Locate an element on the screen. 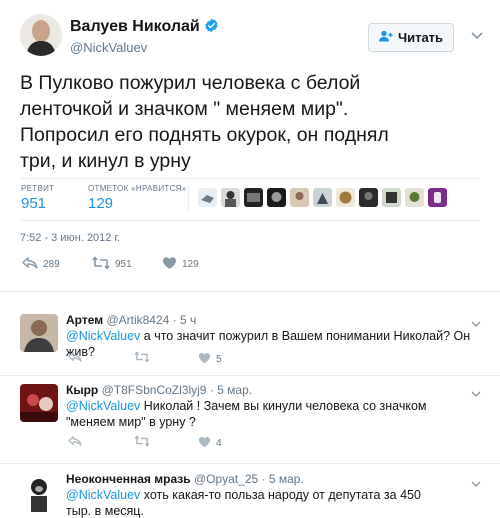 The height and width of the screenshot is (518, 500). author-name-text: Валуев Николай is located at coordinates (135, 26).